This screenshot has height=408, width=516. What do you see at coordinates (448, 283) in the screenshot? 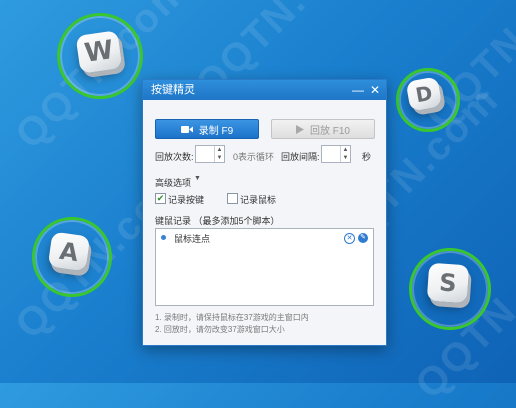
I see `key-s: S` at bounding box center [448, 283].